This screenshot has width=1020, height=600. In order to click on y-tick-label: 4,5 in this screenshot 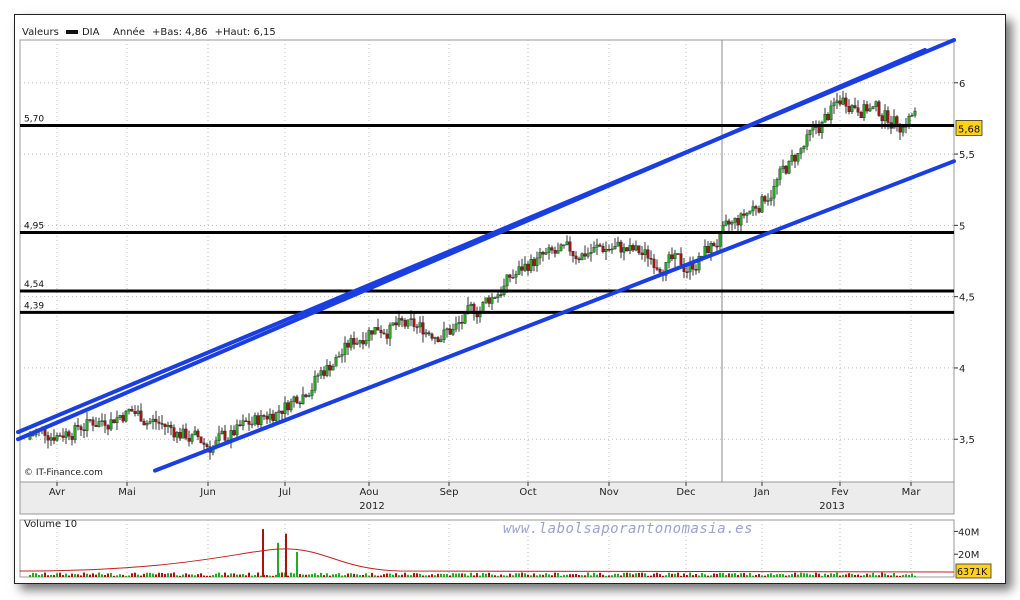, I will do `click(967, 298)`.